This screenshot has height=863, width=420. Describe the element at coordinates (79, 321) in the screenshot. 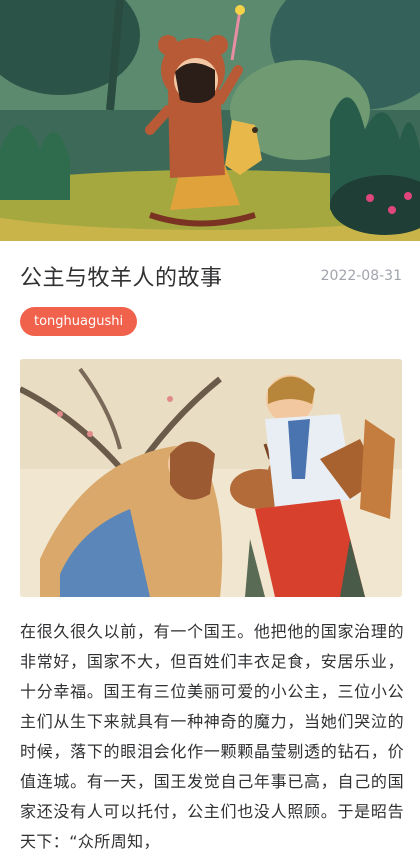

I see `category-tag: tonghuagushi` at that location.